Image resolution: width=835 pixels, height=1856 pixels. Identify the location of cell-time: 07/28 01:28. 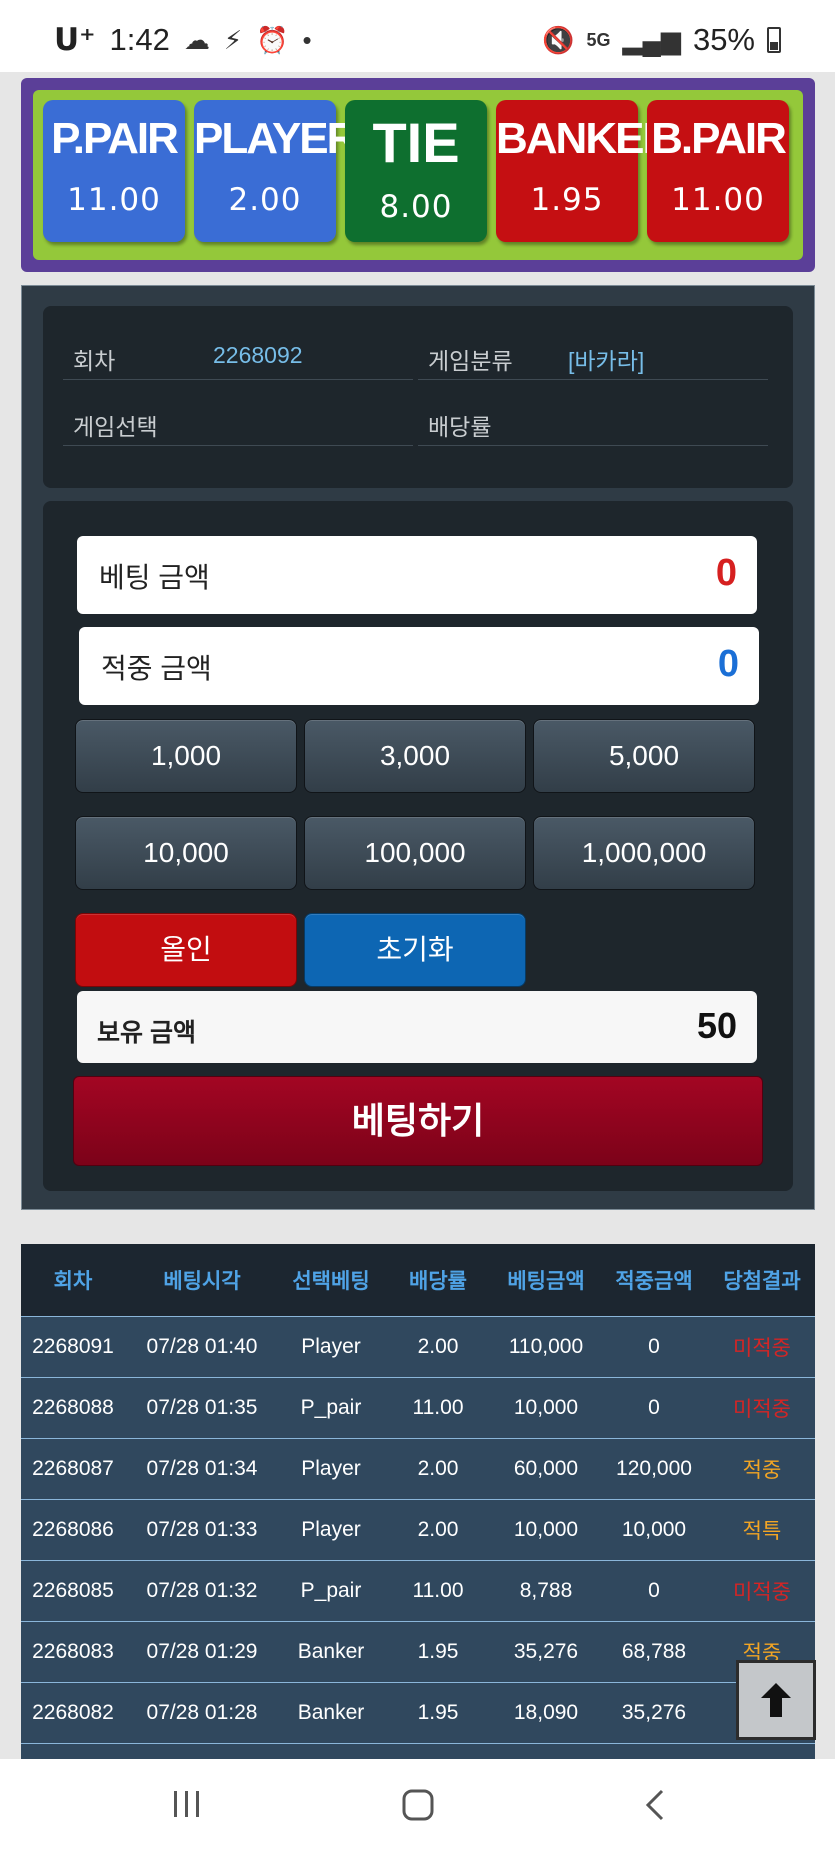
(202, 1712).